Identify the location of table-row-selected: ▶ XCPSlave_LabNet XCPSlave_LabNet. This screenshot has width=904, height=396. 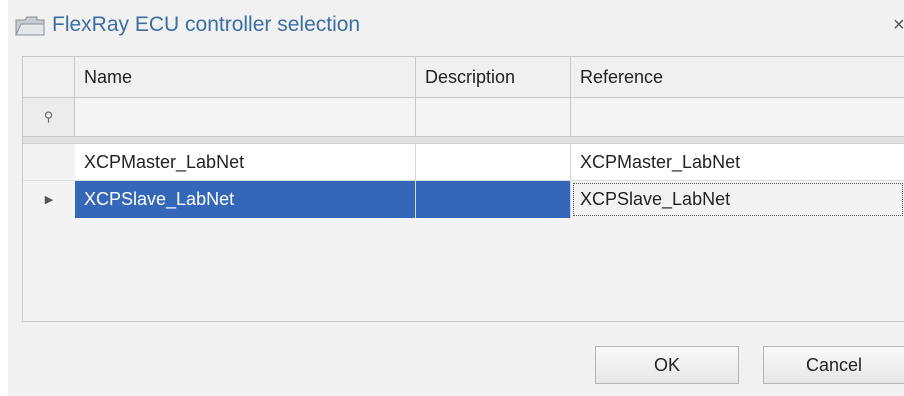
(463, 199).